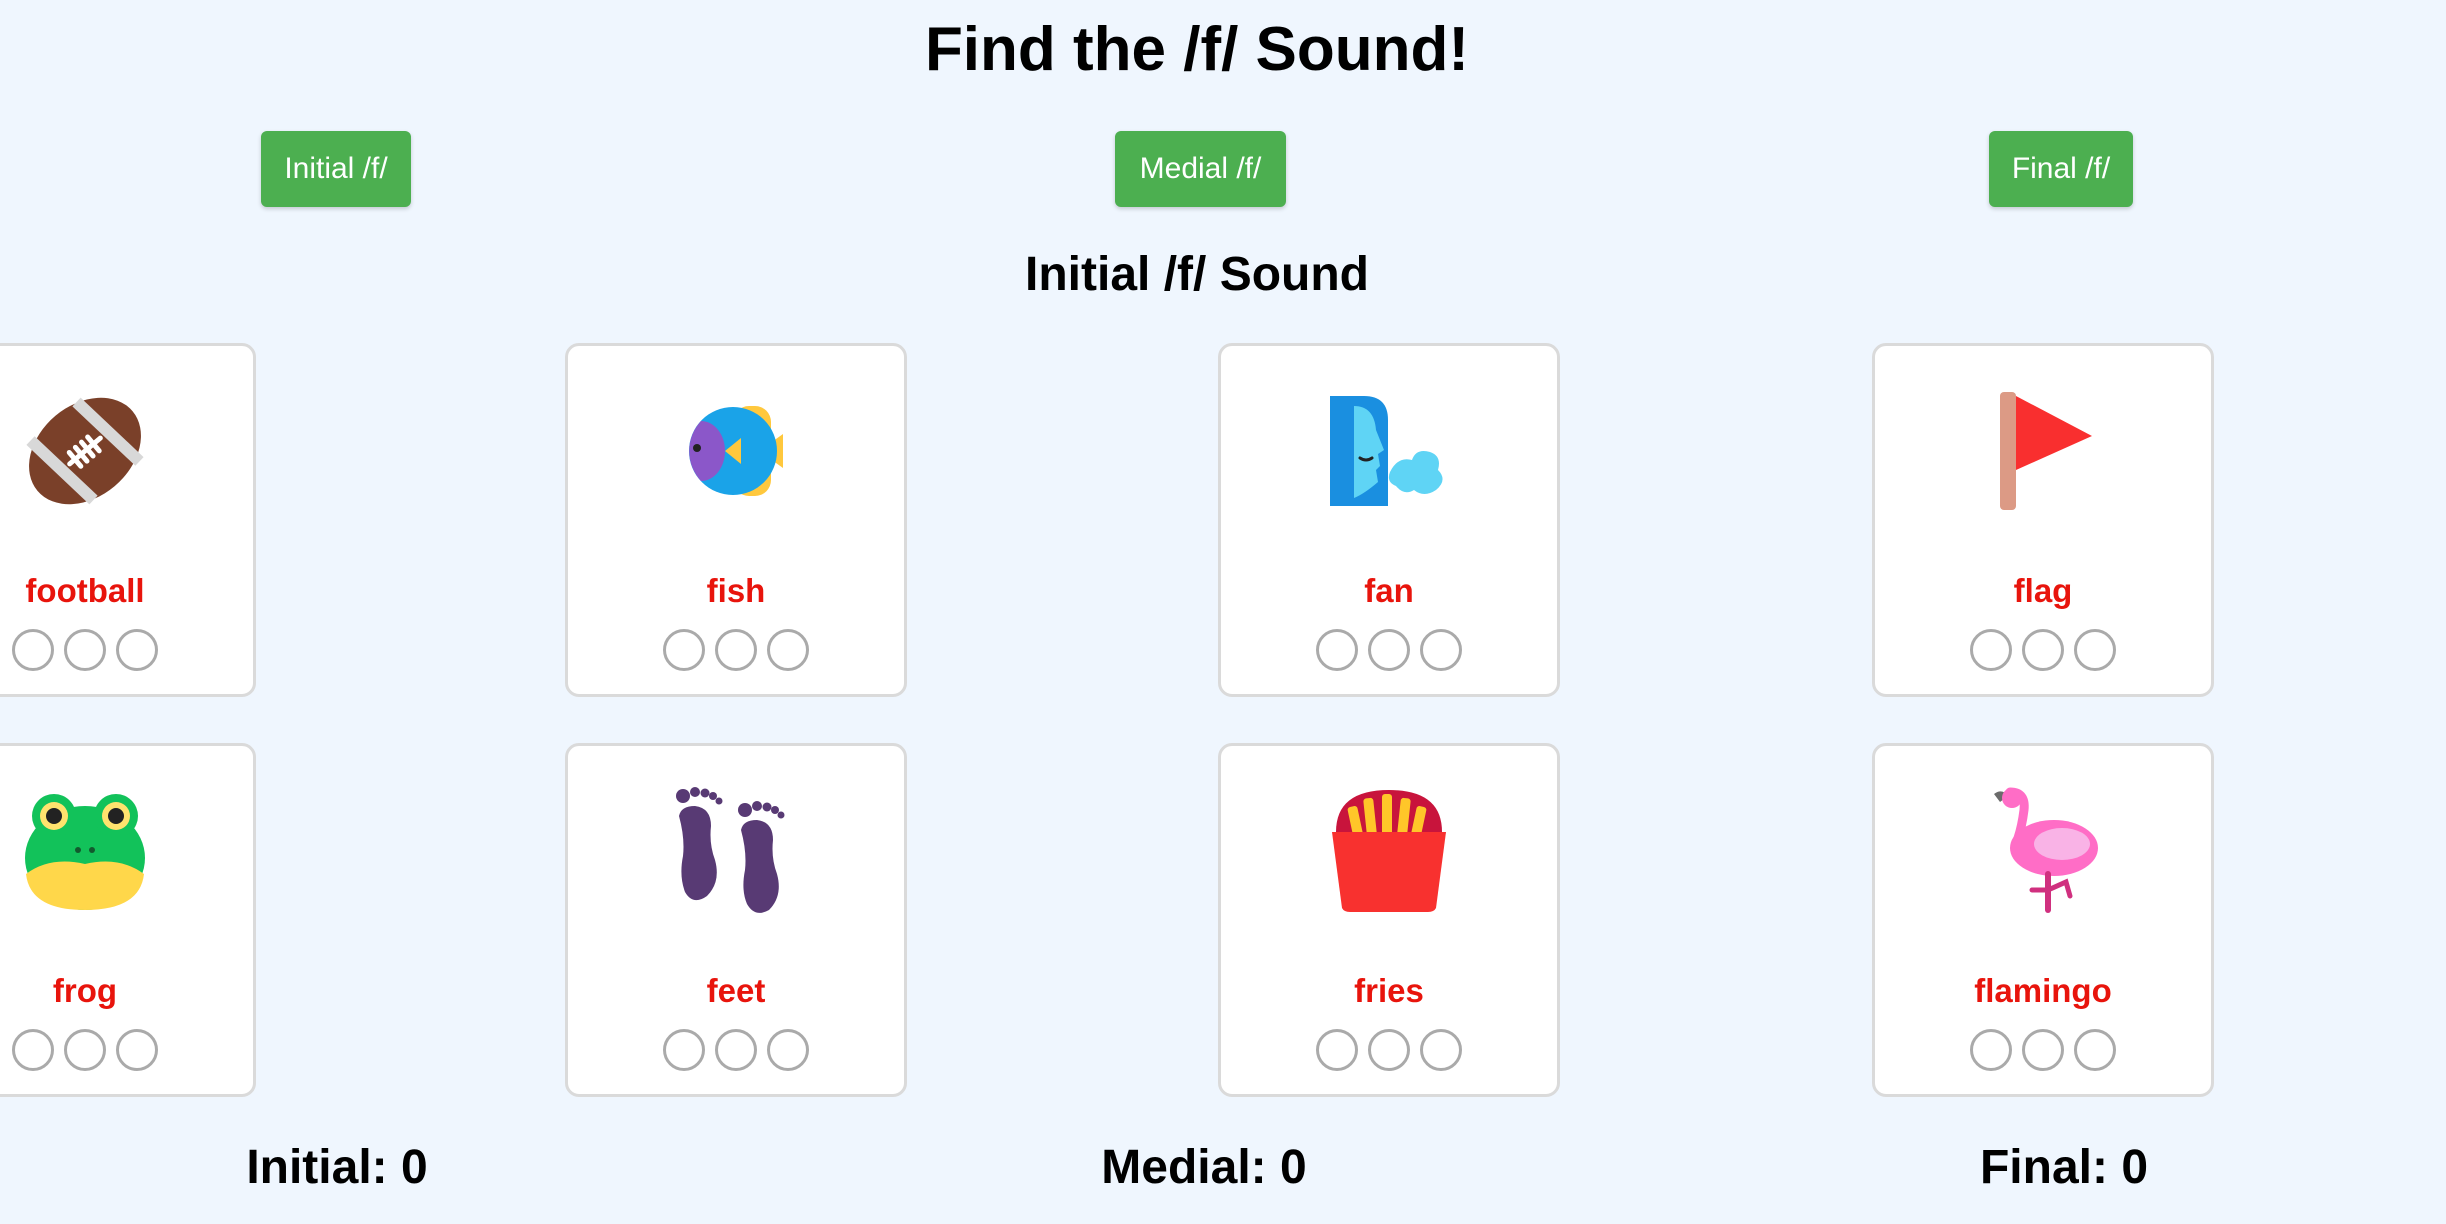  What do you see at coordinates (128, 920) in the screenshot?
I see `word-card-frog: frog` at bounding box center [128, 920].